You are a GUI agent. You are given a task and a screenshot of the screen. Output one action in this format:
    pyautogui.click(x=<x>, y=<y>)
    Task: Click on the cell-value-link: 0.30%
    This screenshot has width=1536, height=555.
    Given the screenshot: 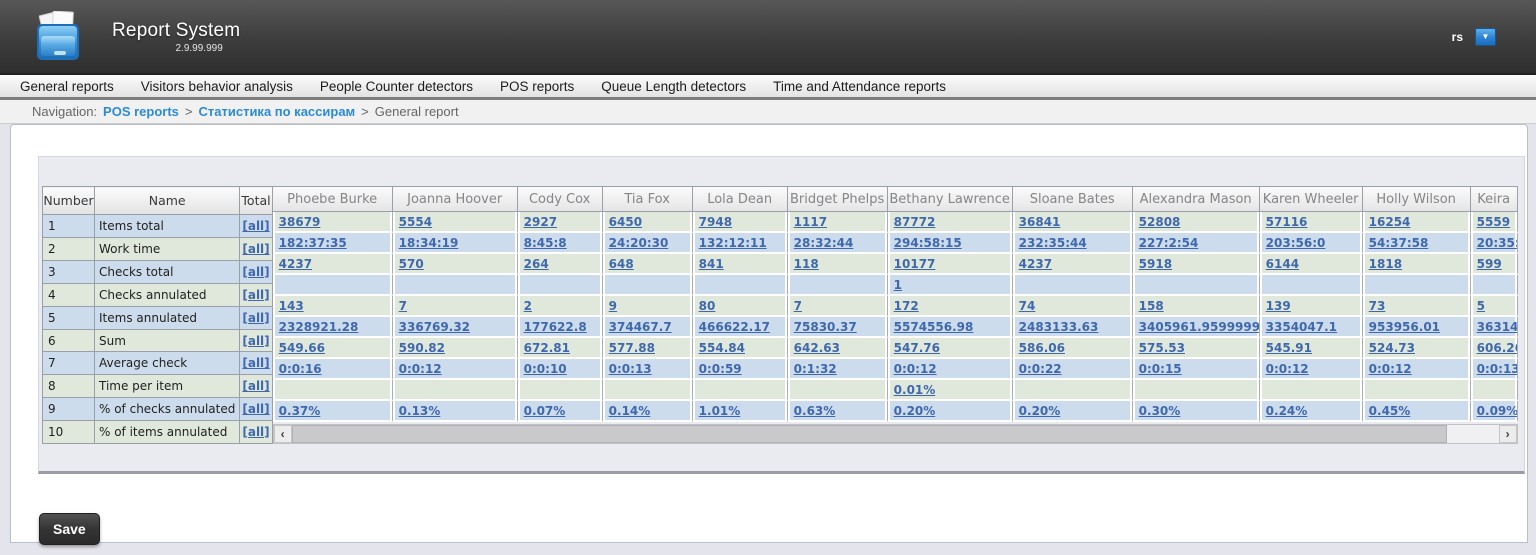 What is the action you would take?
    pyautogui.click(x=1160, y=411)
    